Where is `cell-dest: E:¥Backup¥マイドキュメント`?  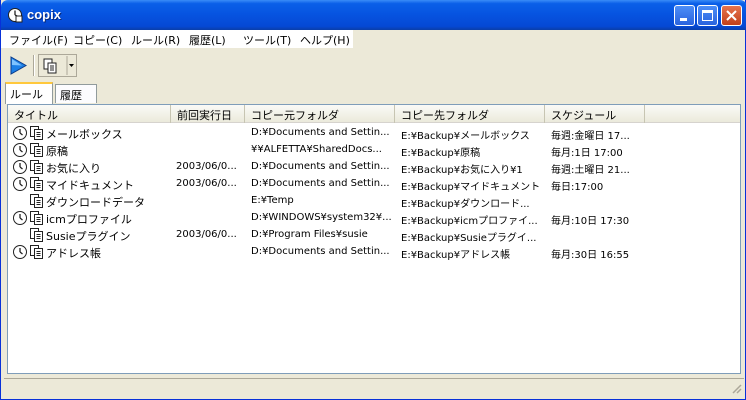 cell-dest: E:¥Backup¥マイドキュメント is located at coordinates (471, 187).